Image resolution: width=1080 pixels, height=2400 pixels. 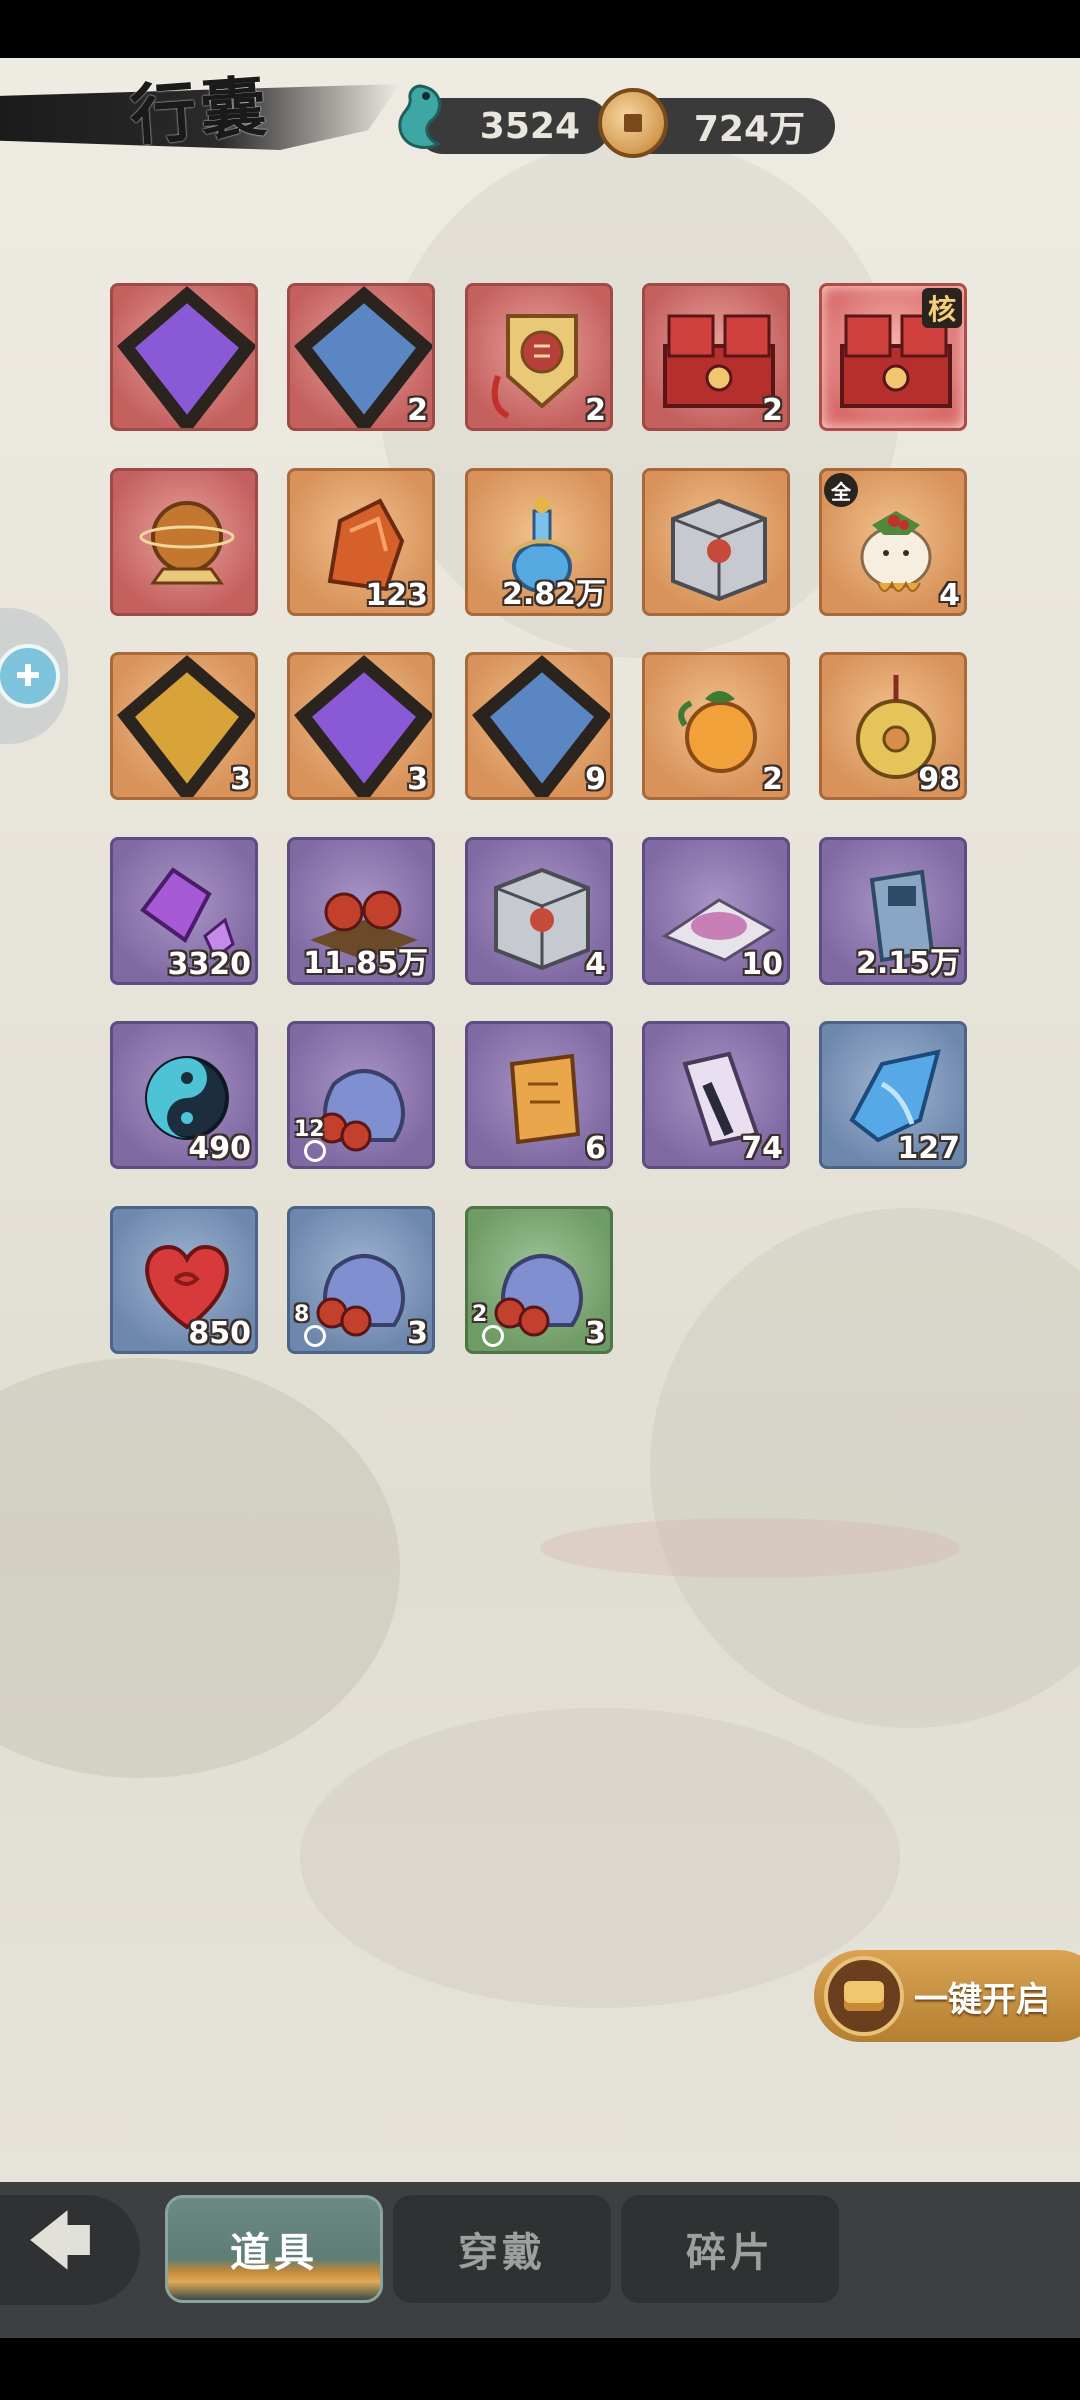 I want to click on inventory-item: 4, so click(x=539, y=911).